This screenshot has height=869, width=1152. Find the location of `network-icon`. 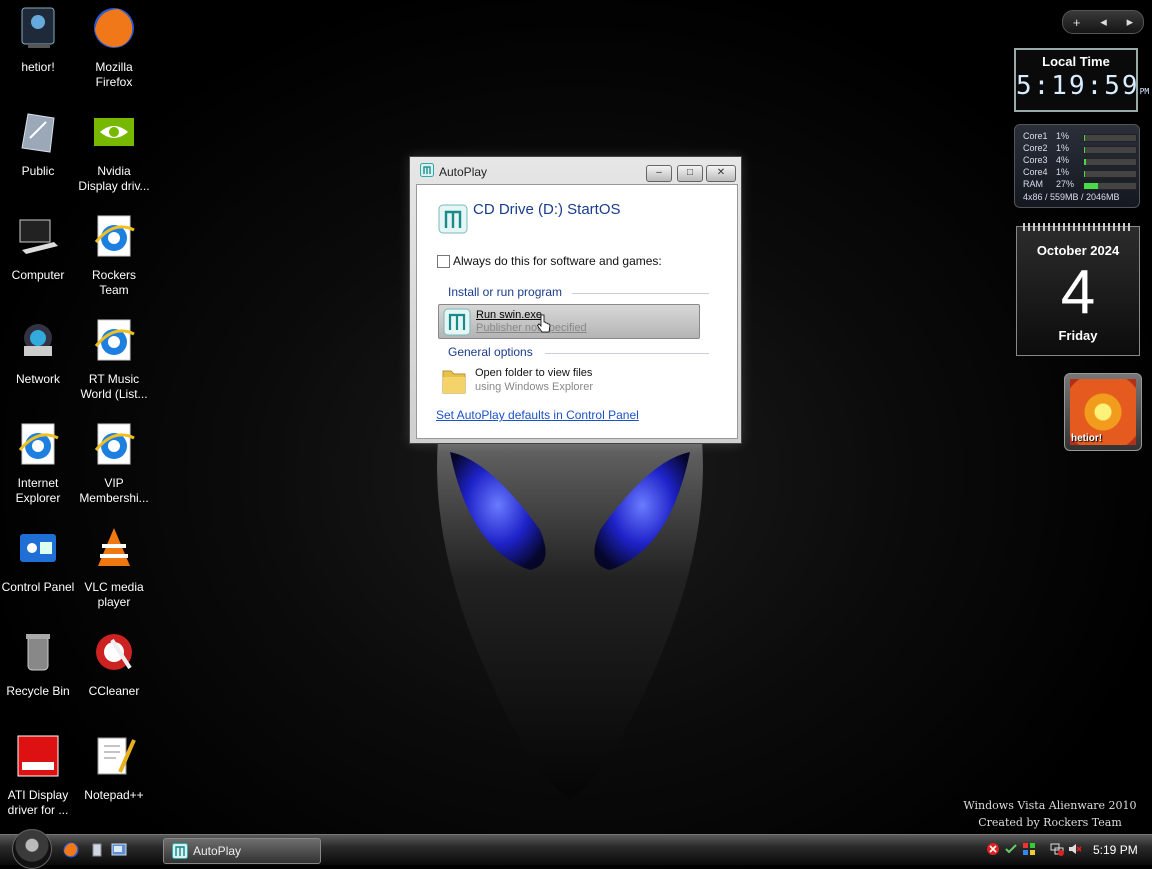

network-icon is located at coordinates (38, 340).